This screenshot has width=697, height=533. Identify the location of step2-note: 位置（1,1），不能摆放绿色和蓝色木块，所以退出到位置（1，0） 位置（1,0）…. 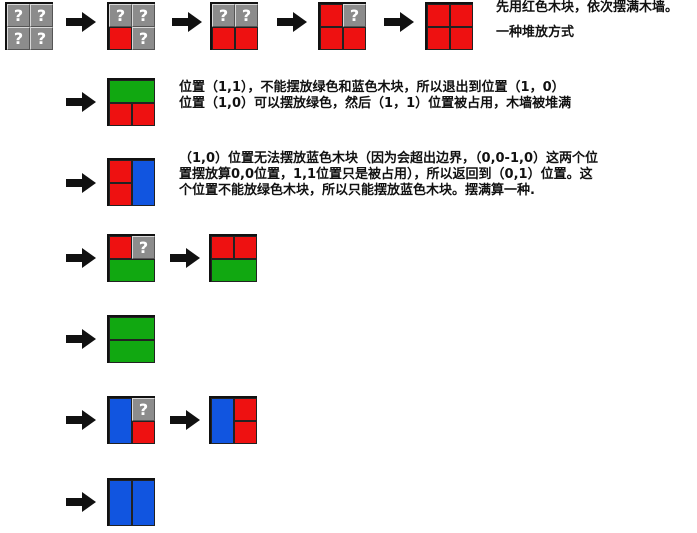
(375, 95).